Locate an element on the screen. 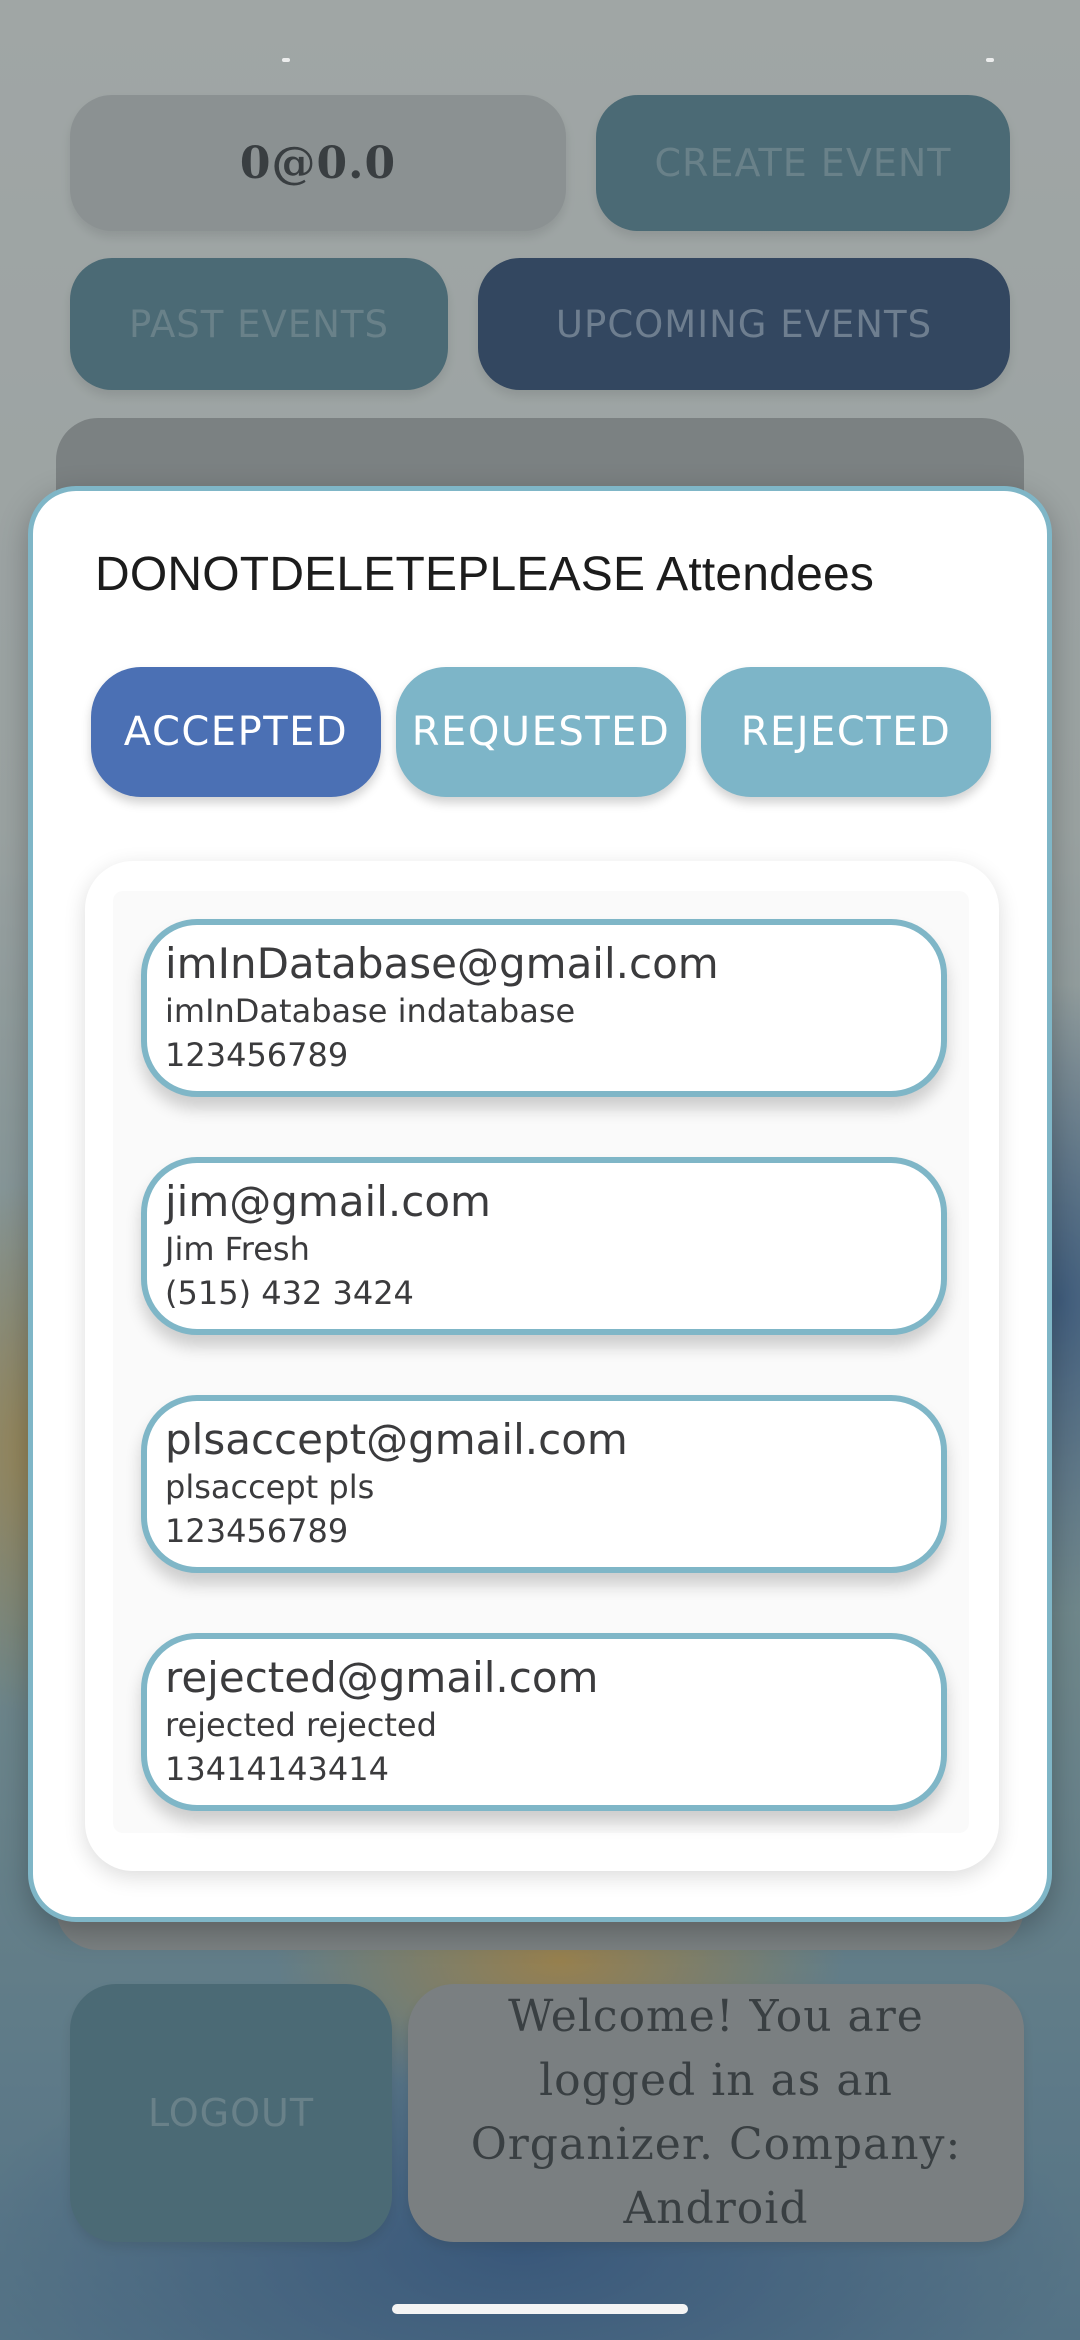 This screenshot has height=2340, width=1080. attendee-name: rejected rejected is located at coordinates (301, 1725).